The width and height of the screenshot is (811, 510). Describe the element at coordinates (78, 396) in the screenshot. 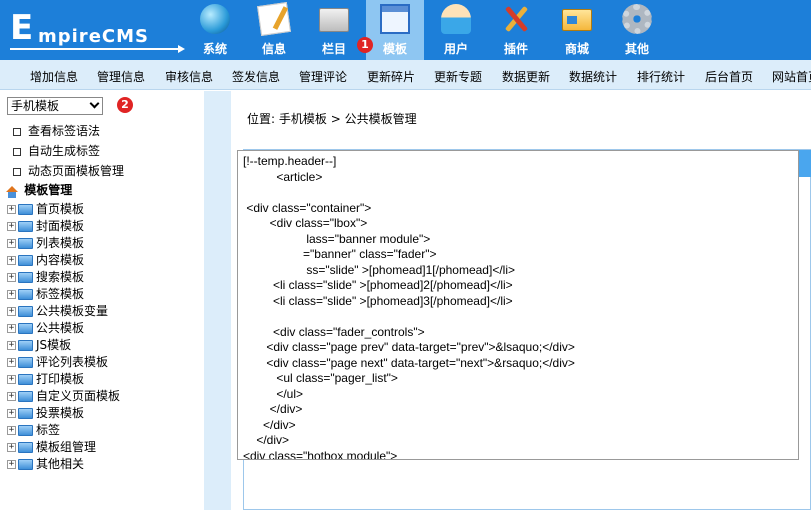

I see `tree-node-label: 自定义页面模板` at that location.